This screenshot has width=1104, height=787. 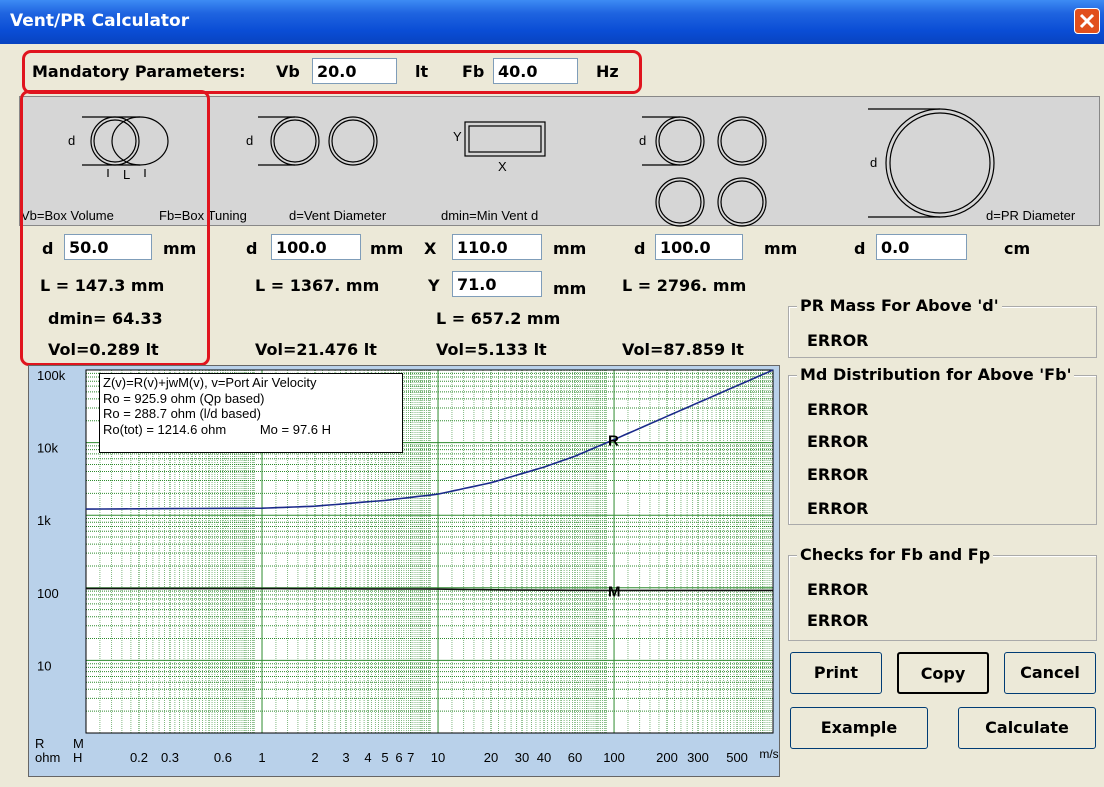 What do you see at coordinates (47, 448) in the screenshot?
I see `y-tick-label: 10k` at bounding box center [47, 448].